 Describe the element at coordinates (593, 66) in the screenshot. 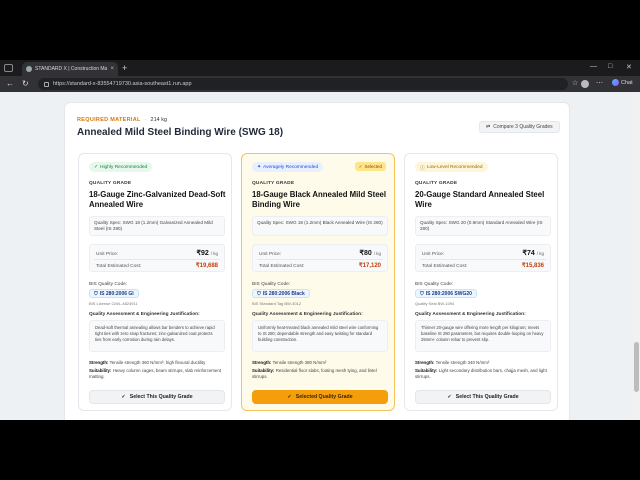

I see `minimize-button: —` at that location.